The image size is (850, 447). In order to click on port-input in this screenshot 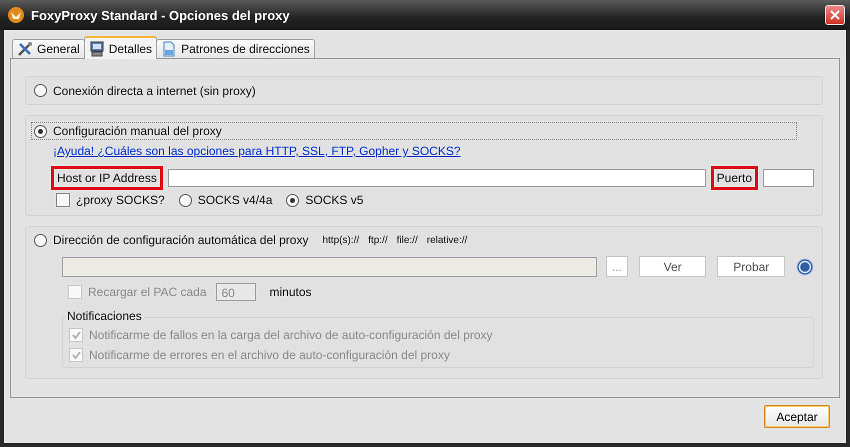, I will do `click(788, 178)`.